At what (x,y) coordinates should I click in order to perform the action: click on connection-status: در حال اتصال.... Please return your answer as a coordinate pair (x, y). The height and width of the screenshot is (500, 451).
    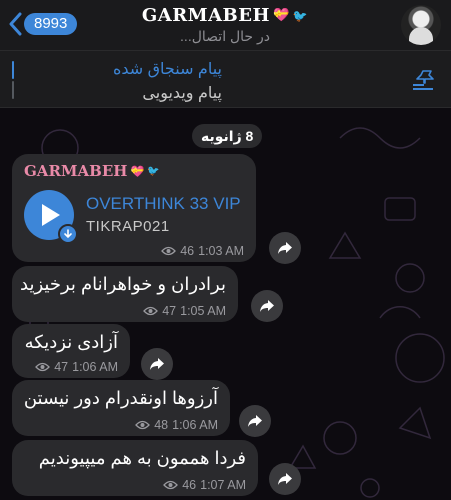
    Looking at the image, I should click on (225, 36).